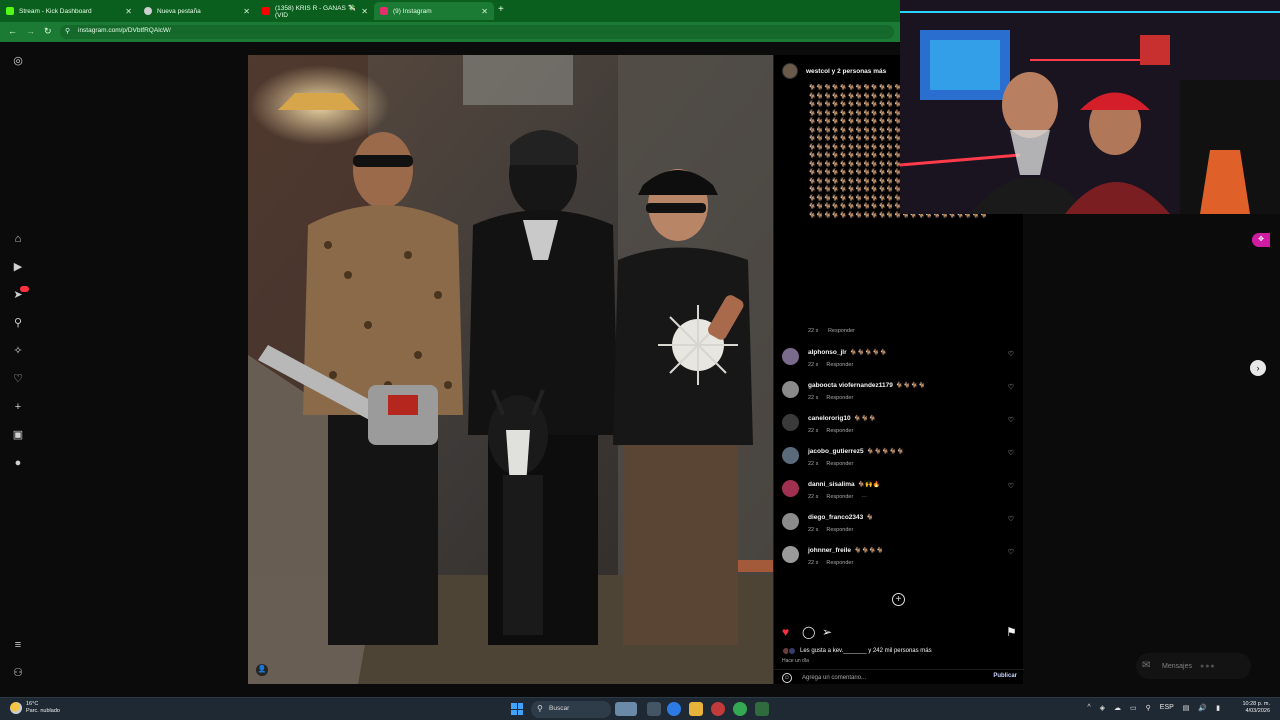  Describe the element at coordinates (35, 708) in the screenshot. I see `weather-widget: 16°C Parc. nublado` at that location.